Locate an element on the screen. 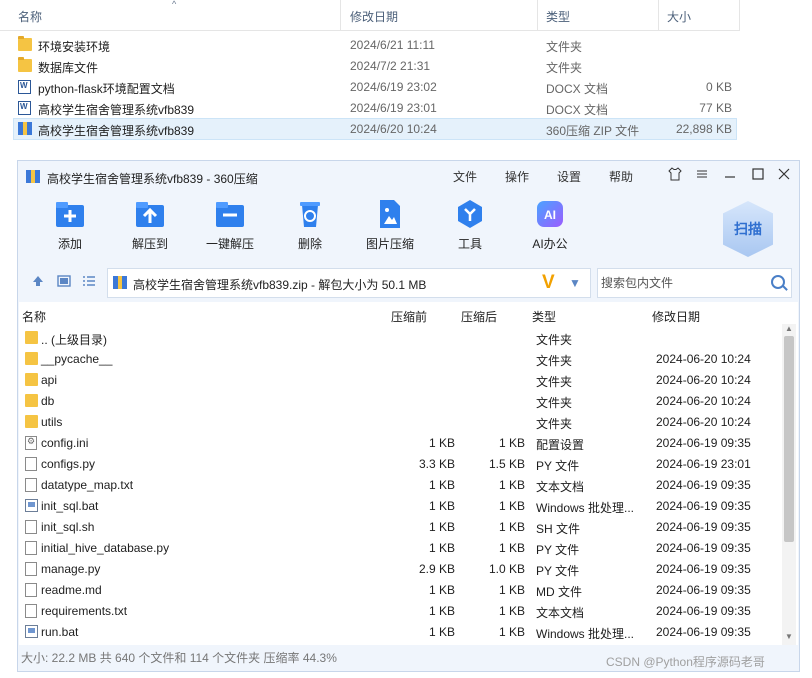 This screenshot has height=678, width=812. file-row: __pycache__ 文件夹 2024-06-20 10:24 is located at coordinates (399, 358).